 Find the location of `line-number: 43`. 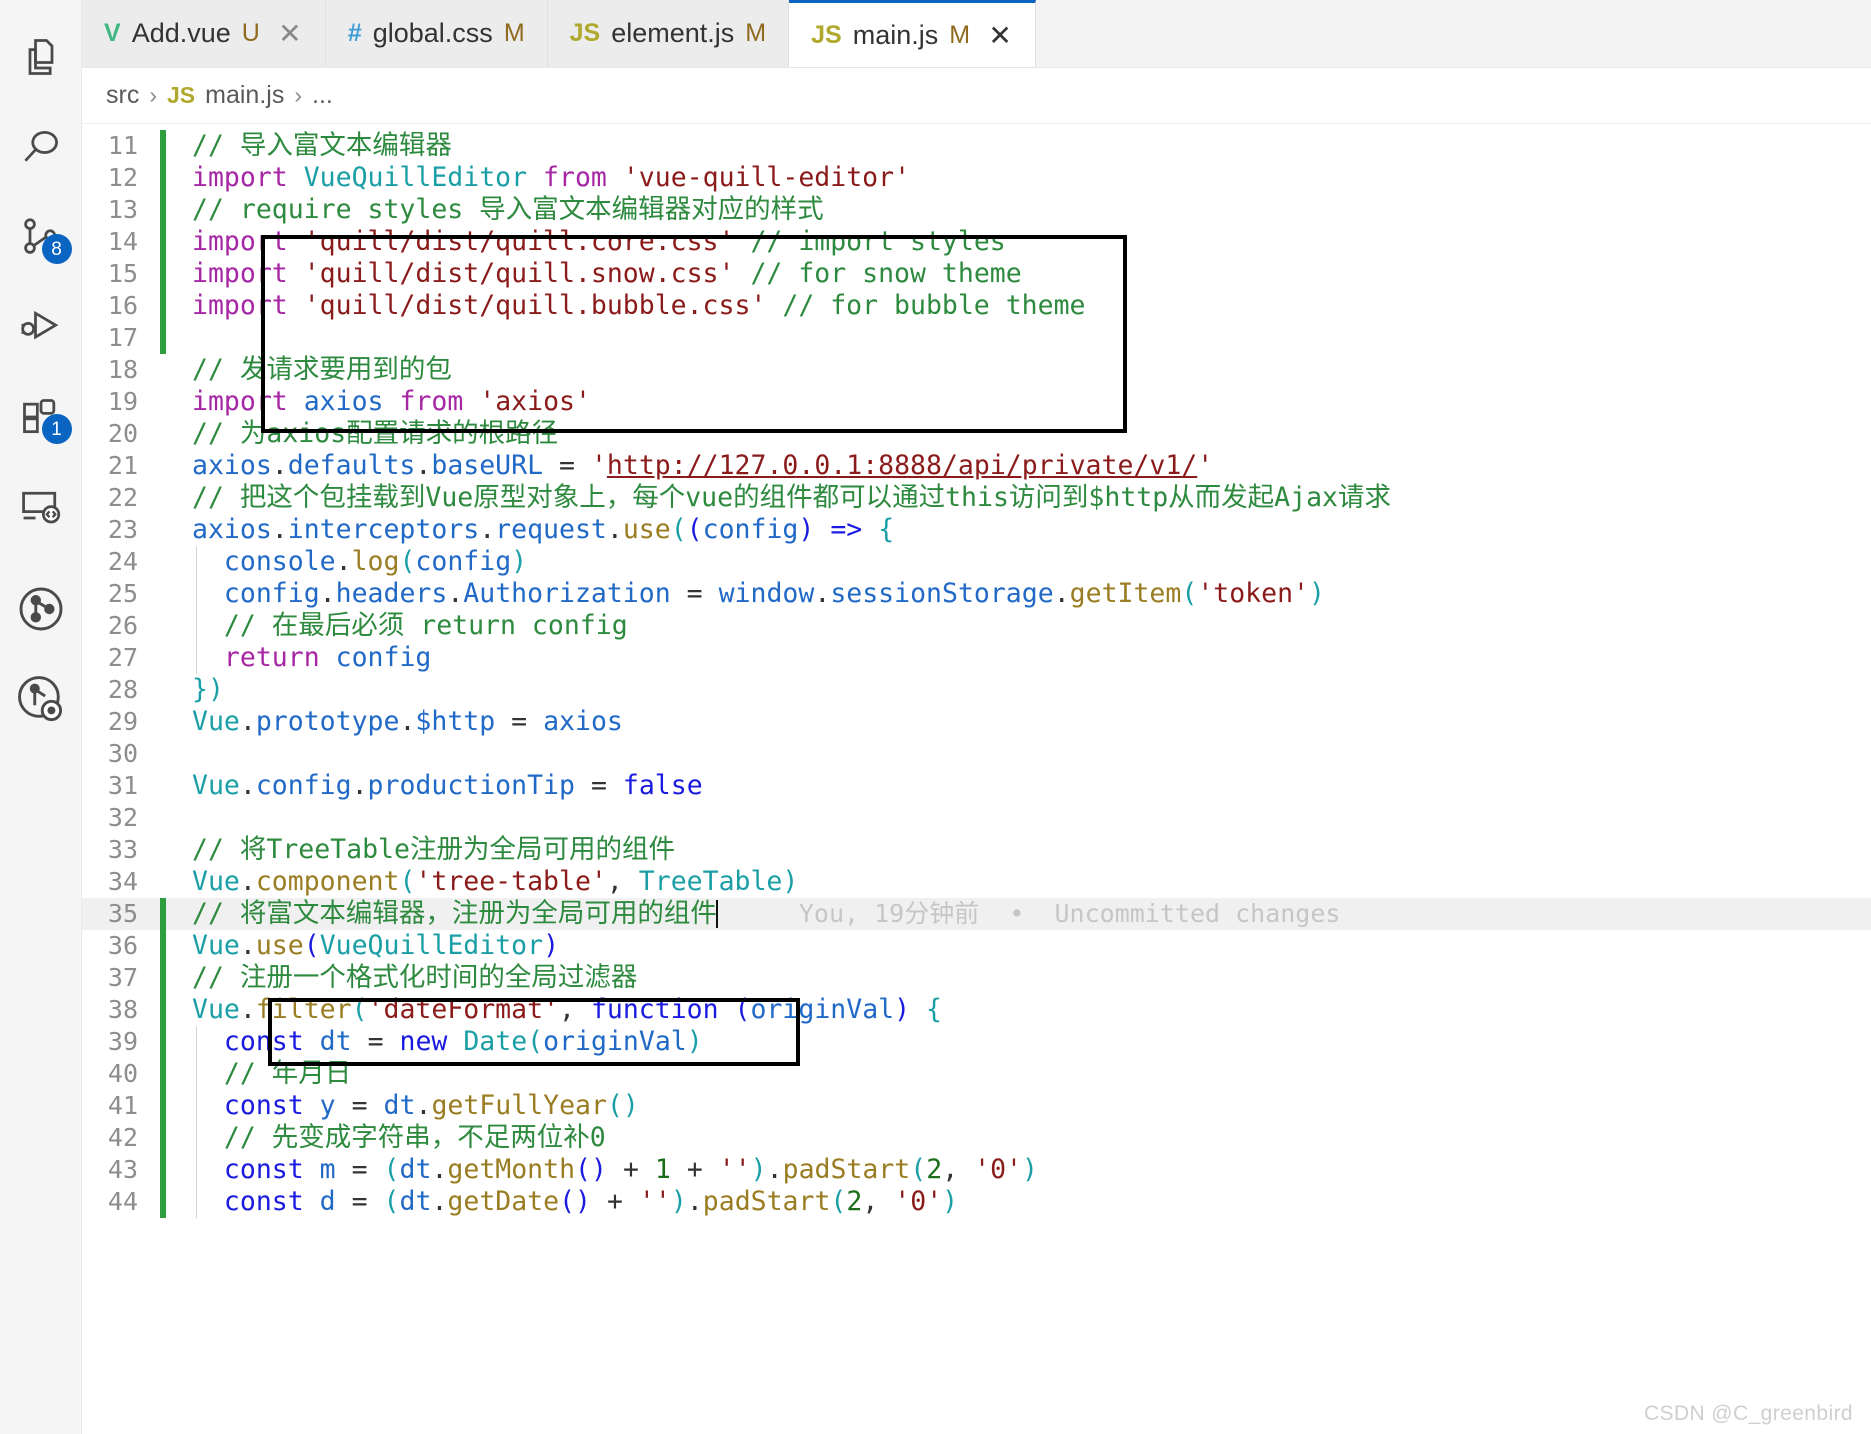

line-number: 43 is located at coordinates (122, 1169).